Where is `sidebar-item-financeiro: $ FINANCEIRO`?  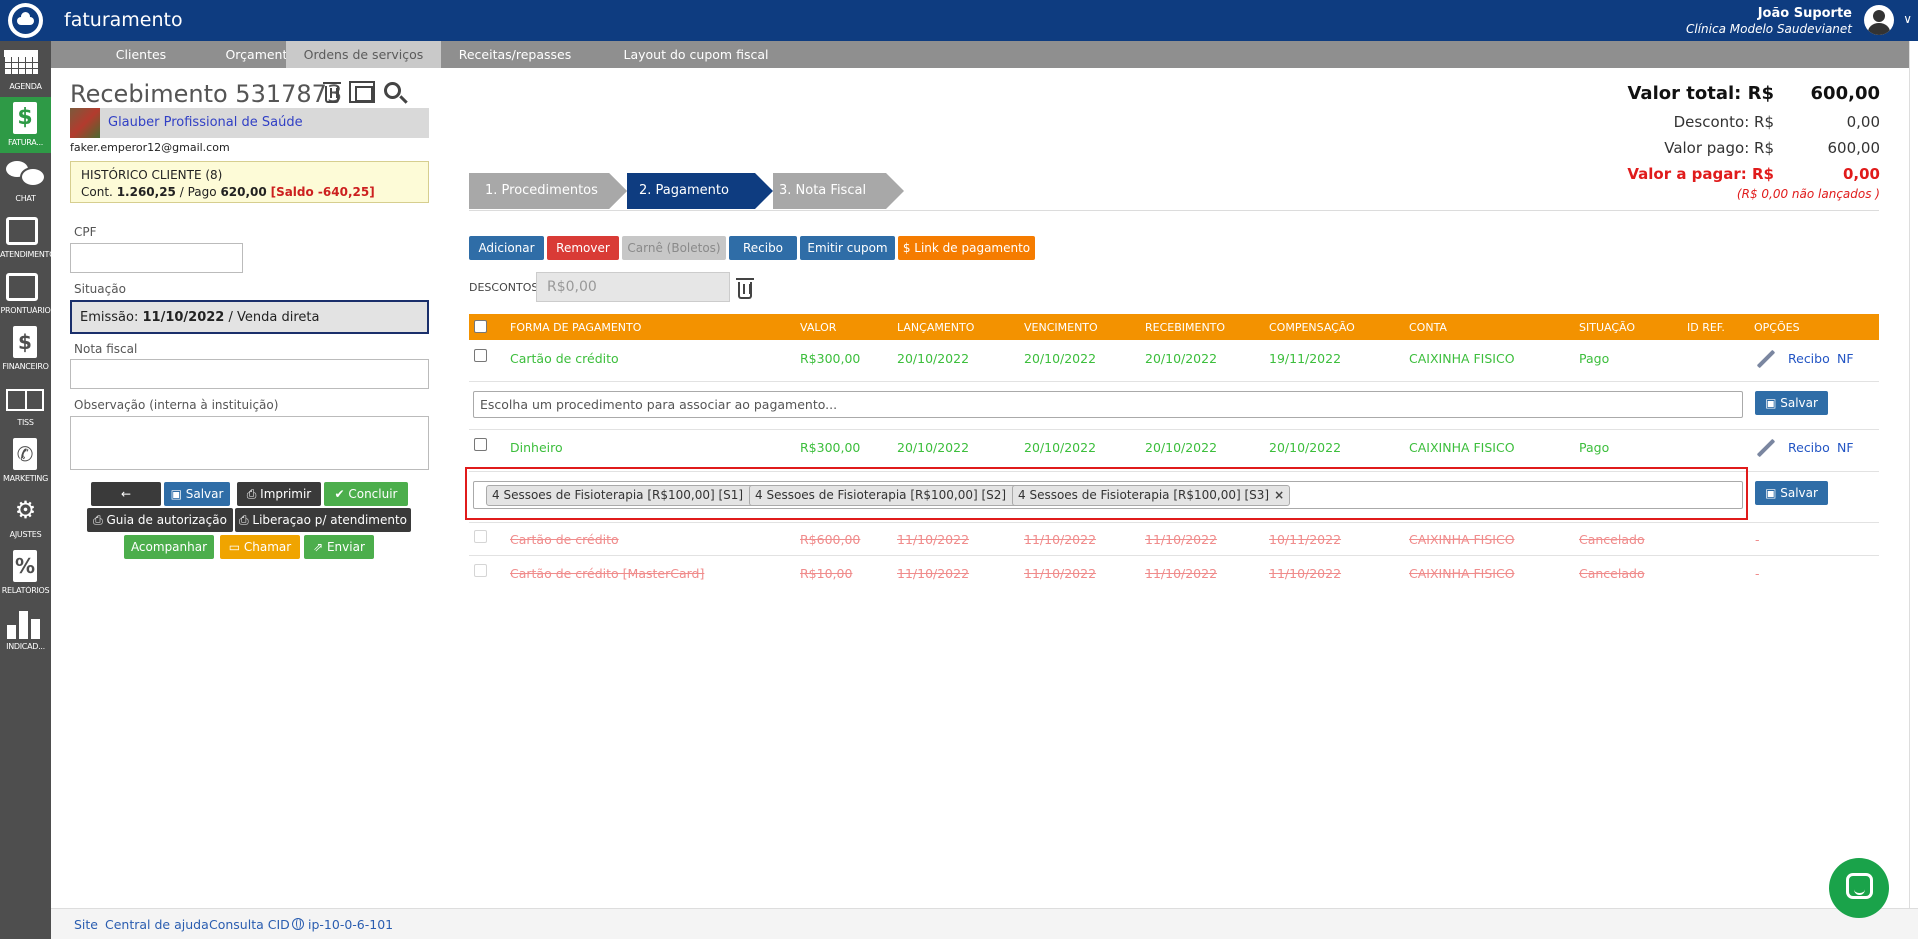
sidebar-item-financeiro: $ FINANCEIRO is located at coordinates (25, 349).